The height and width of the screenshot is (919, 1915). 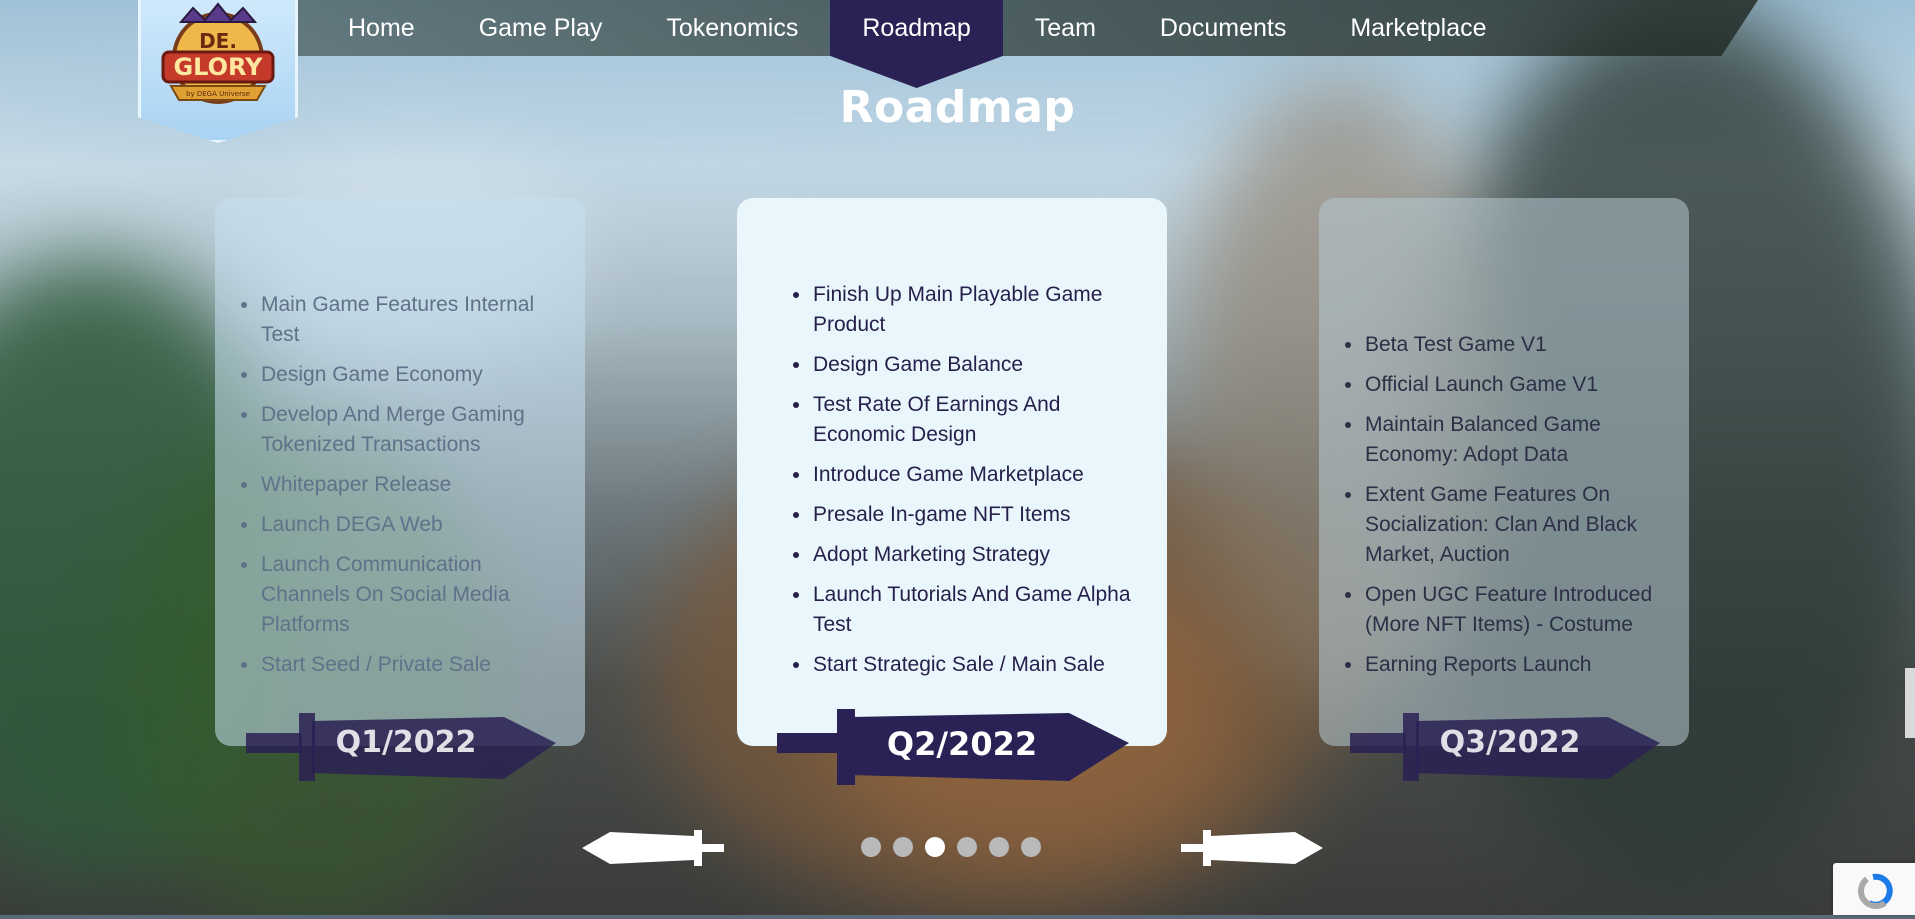 I want to click on list-item: Start Seed / Private Sale, so click(x=405, y=665).